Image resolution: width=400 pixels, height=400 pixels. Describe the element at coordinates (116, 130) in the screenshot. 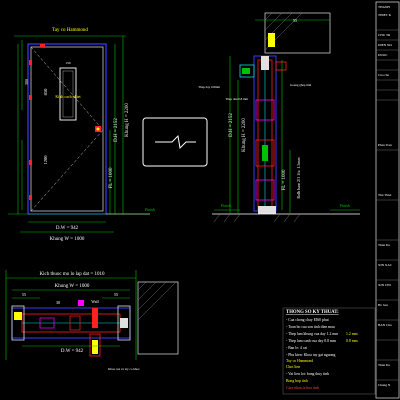

I see `height-inner-label: D.H = 2152` at that location.